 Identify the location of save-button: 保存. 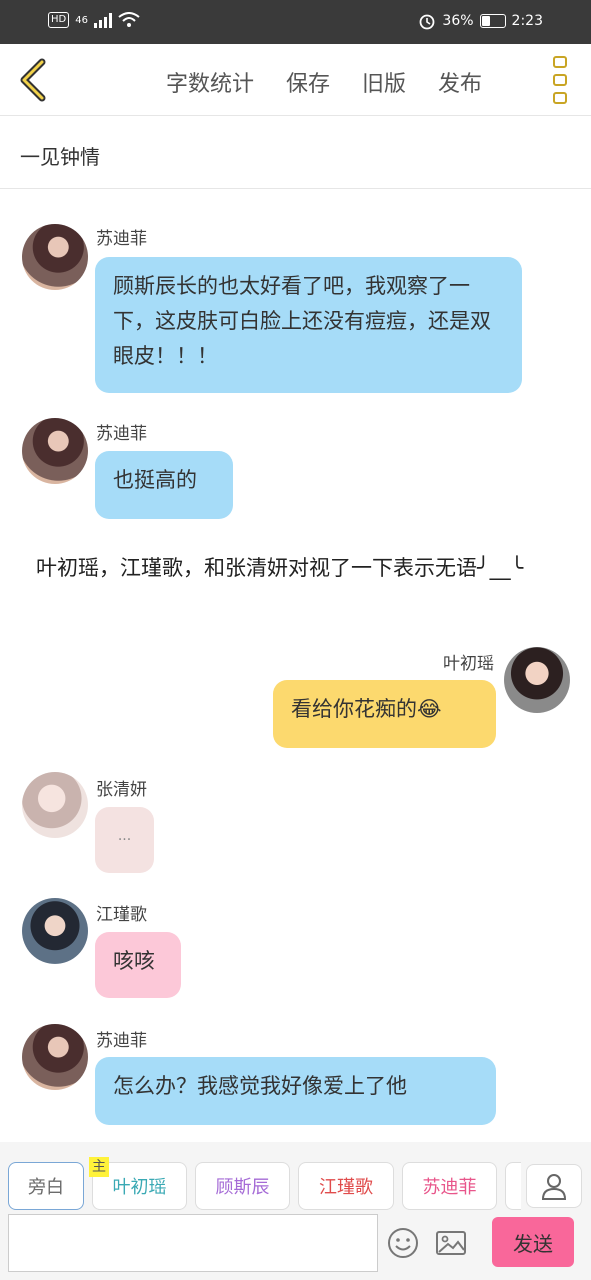
(308, 82).